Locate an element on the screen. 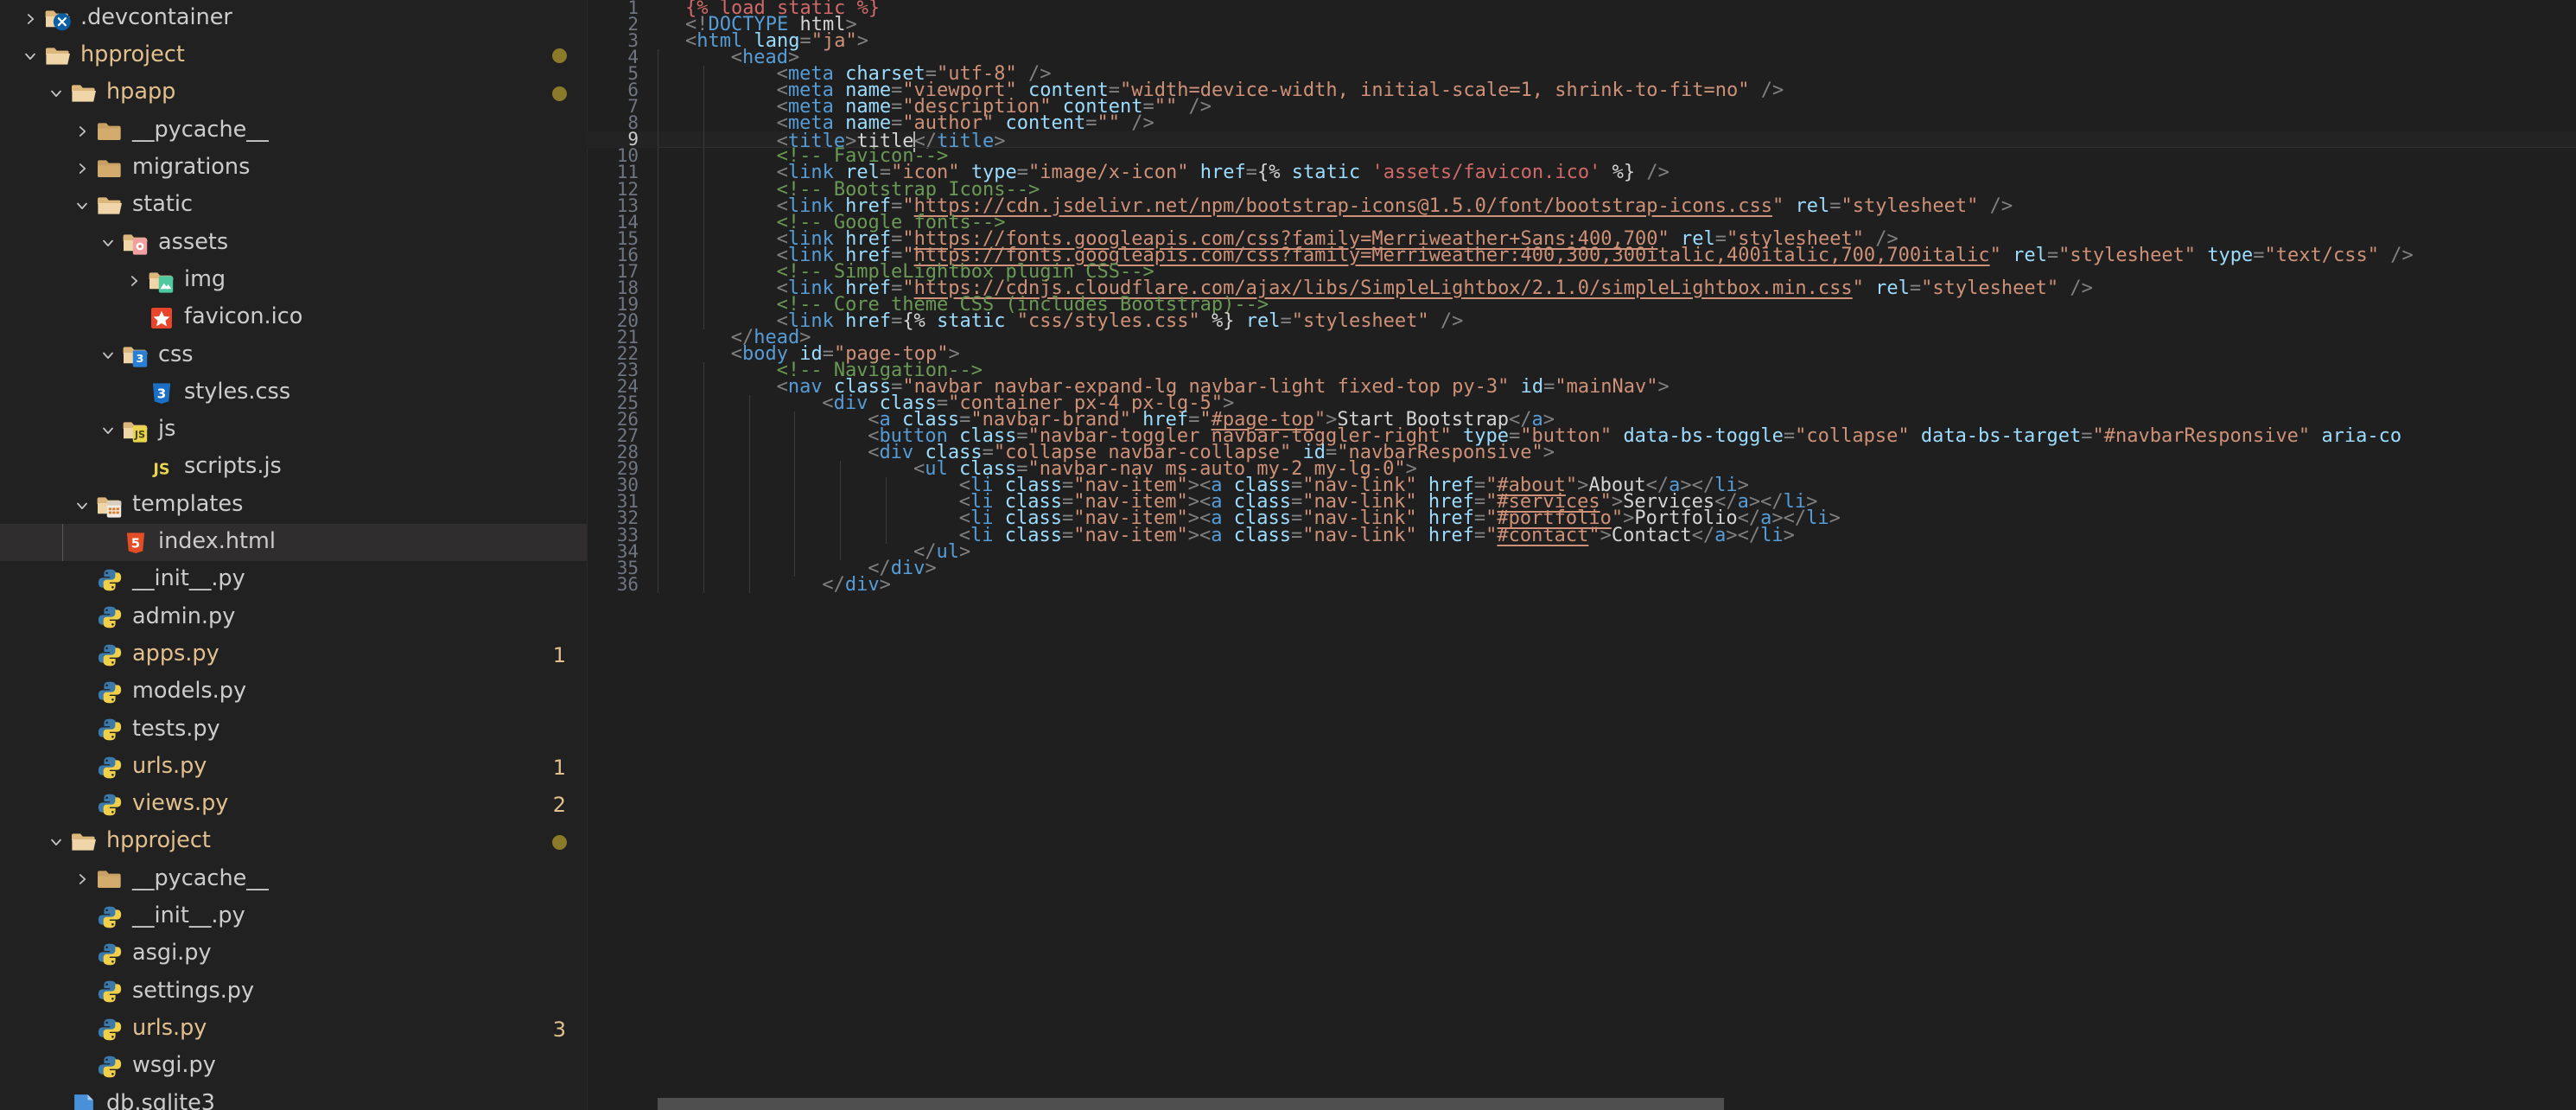 The height and width of the screenshot is (1110, 2576). code-line: 8 <meta name="author" content="" /> is located at coordinates (1581, 123).